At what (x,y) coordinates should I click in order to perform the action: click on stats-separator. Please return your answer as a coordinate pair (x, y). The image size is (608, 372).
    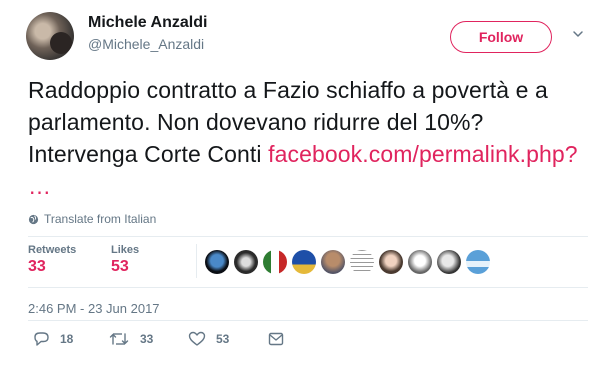
    Looking at the image, I should click on (196, 261).